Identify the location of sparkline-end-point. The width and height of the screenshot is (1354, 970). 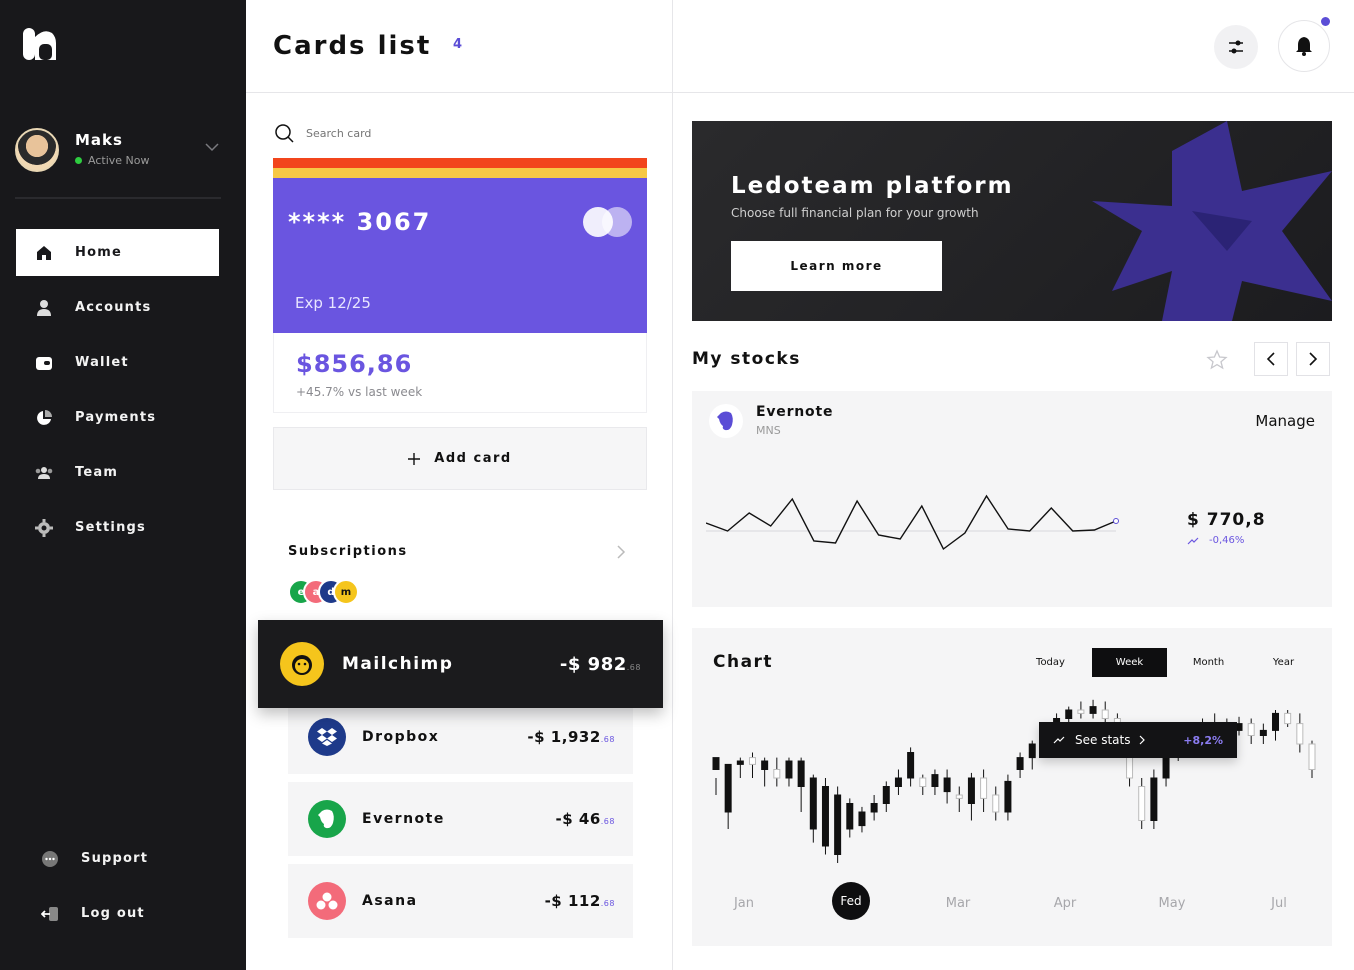
(1116, 521).